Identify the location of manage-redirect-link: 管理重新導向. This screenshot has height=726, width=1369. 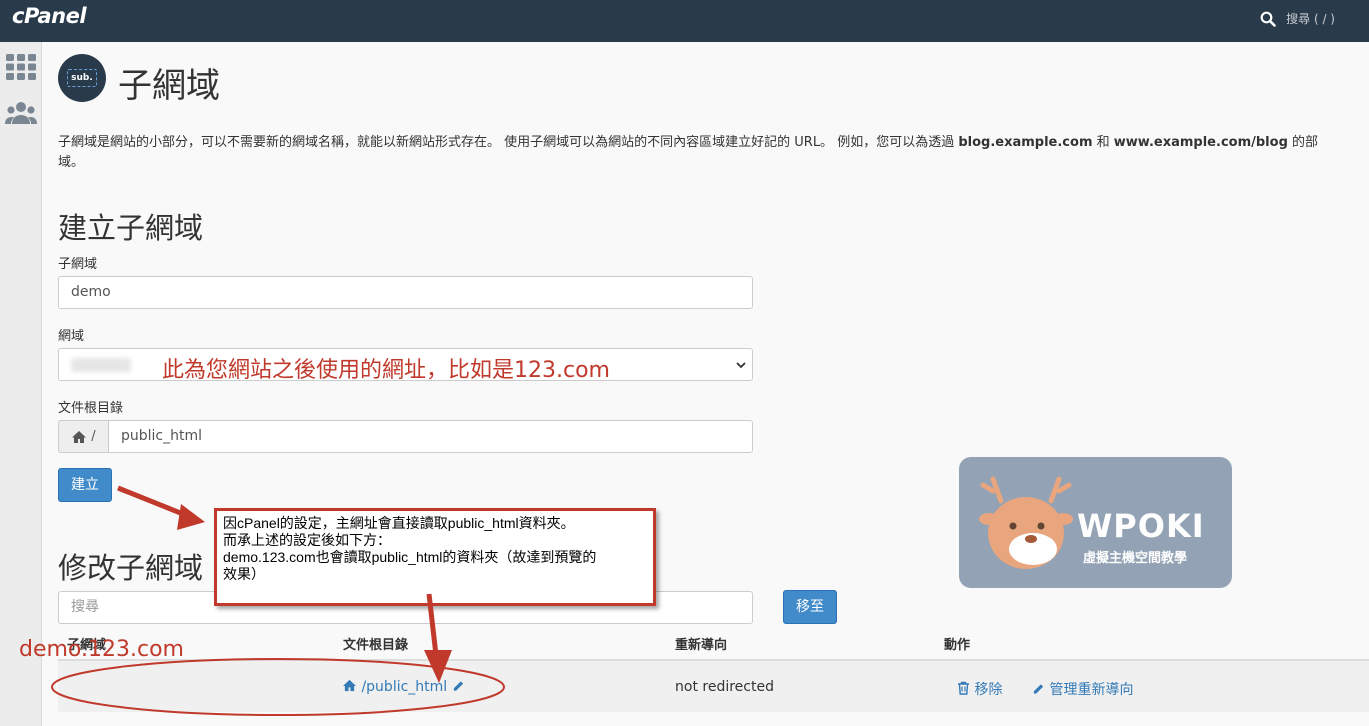
(1082, 689).